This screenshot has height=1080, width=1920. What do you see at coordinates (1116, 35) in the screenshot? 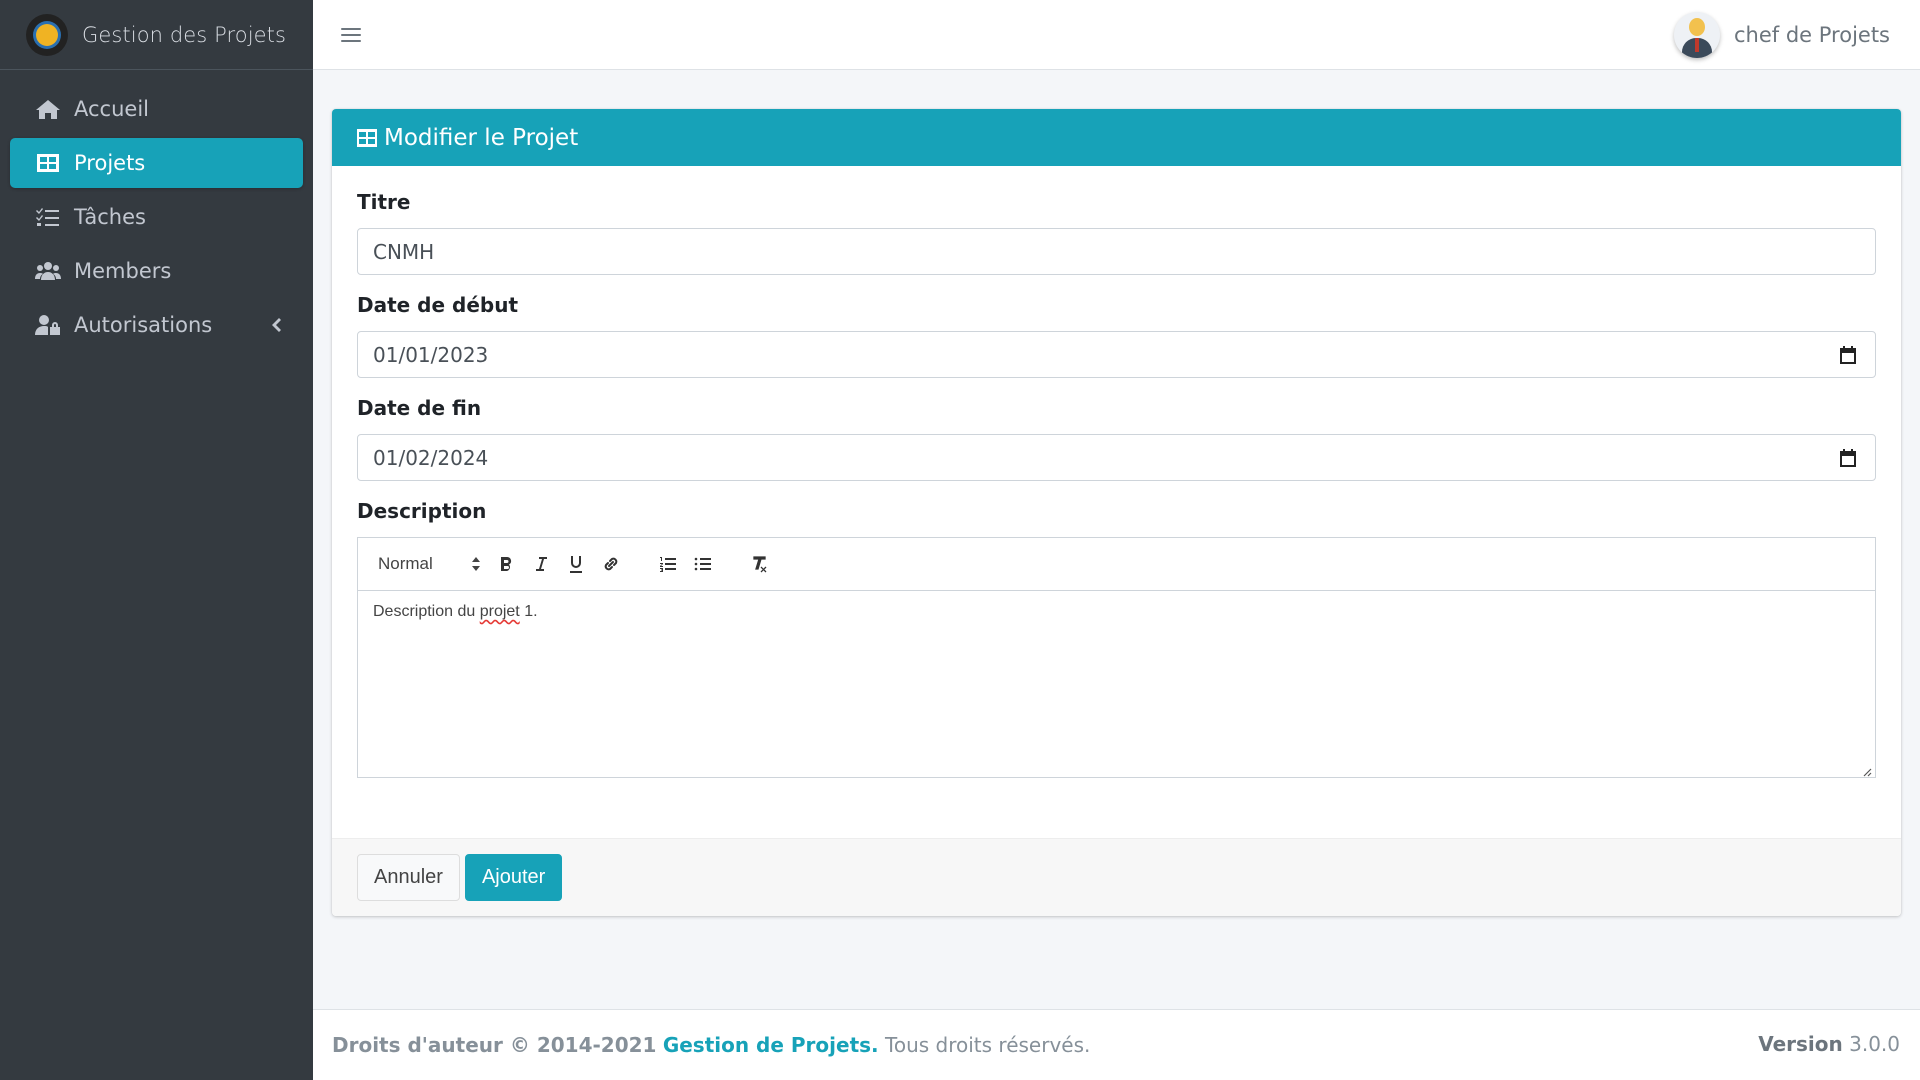
I see `top-navbar: chef de Projets` at bounding box center [1116, 35].